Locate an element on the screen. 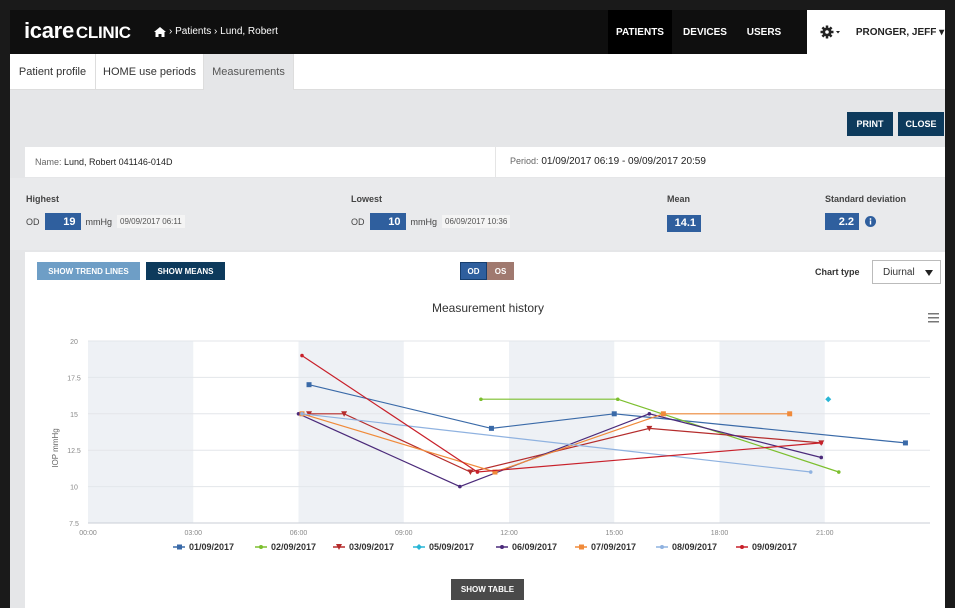 The width and height of the screenshot is (955, 608). period-value: 01/09/2017 06:19 - 09/09/2017 20:59 is located at coordinates (623, 161).